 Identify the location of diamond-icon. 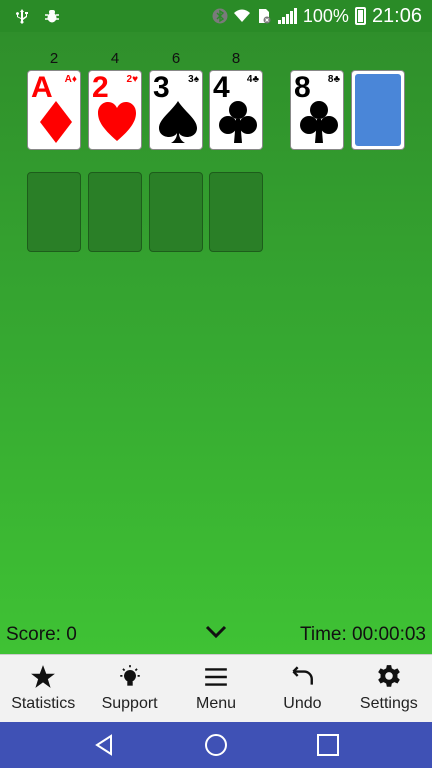
(56, 122).